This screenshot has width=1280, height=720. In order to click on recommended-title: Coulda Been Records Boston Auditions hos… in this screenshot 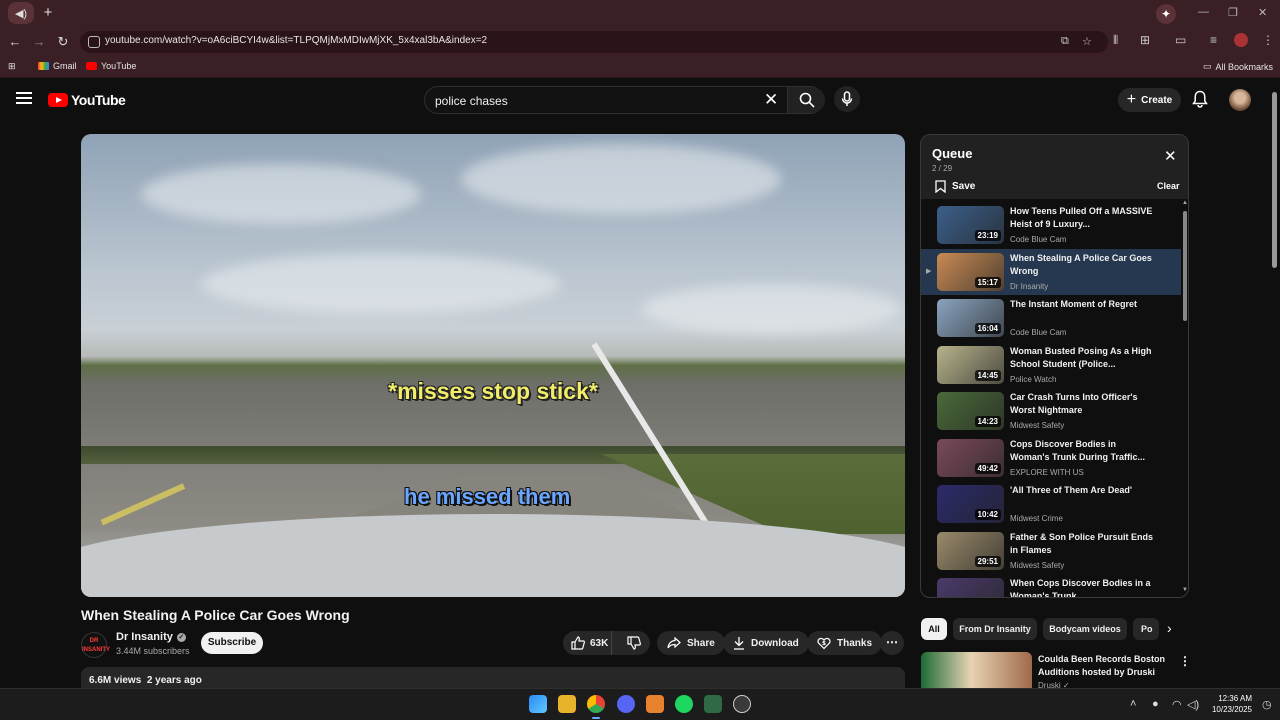, I will do `click(1105, 666)`.